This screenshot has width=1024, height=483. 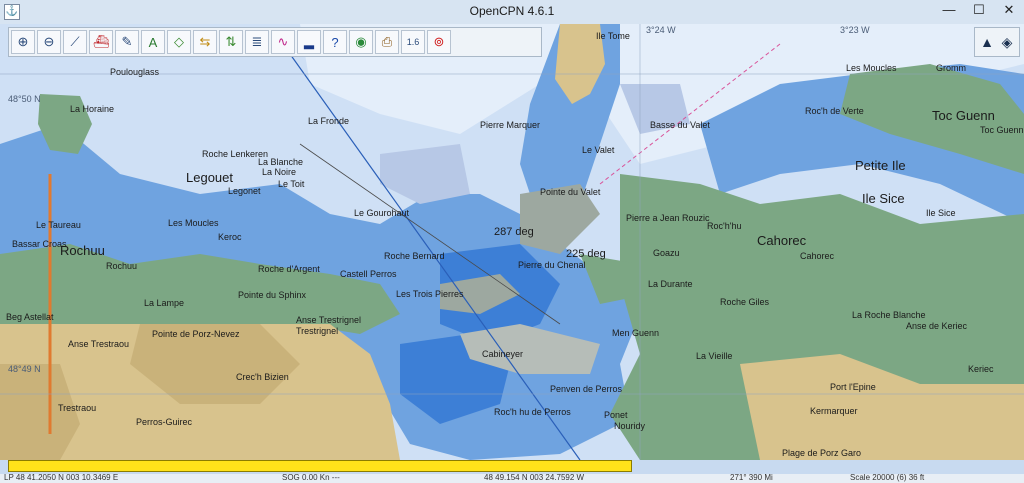 What do you see at coordinates (24, 99) in the screenshot?
I see `latitude-label: 48°50 N` at bounding box center [24, 99].